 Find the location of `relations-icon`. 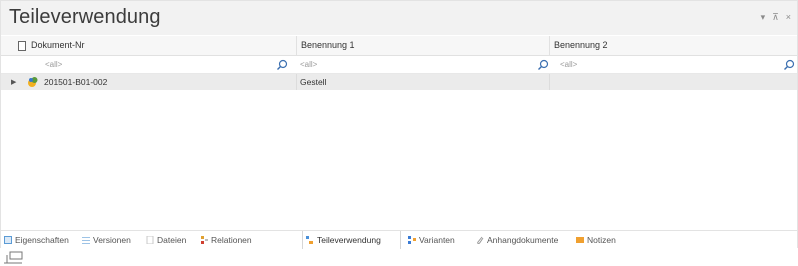

relations-icon is located at coordinates (204, 240).